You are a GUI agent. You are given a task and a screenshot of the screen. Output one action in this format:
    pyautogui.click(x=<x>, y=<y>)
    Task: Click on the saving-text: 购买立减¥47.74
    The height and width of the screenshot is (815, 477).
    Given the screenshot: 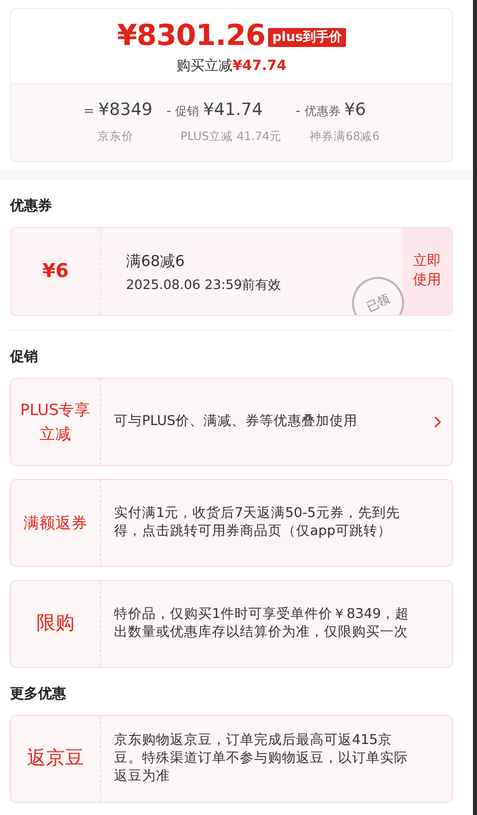 What is the action you would take?
    pyautogui.click(x=231, y=66)
    